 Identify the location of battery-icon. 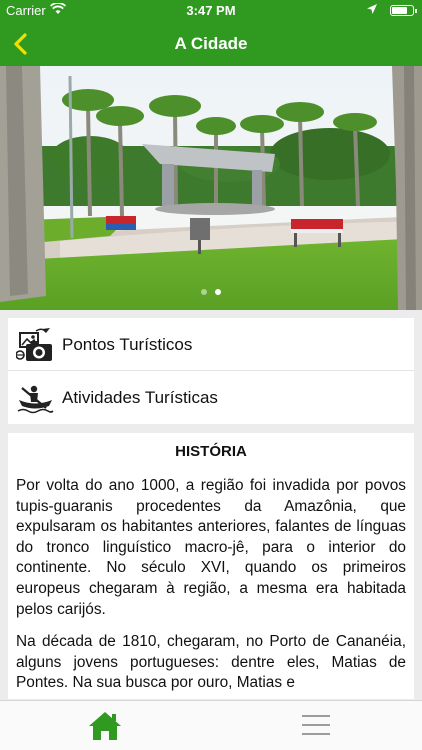
(403, 10).